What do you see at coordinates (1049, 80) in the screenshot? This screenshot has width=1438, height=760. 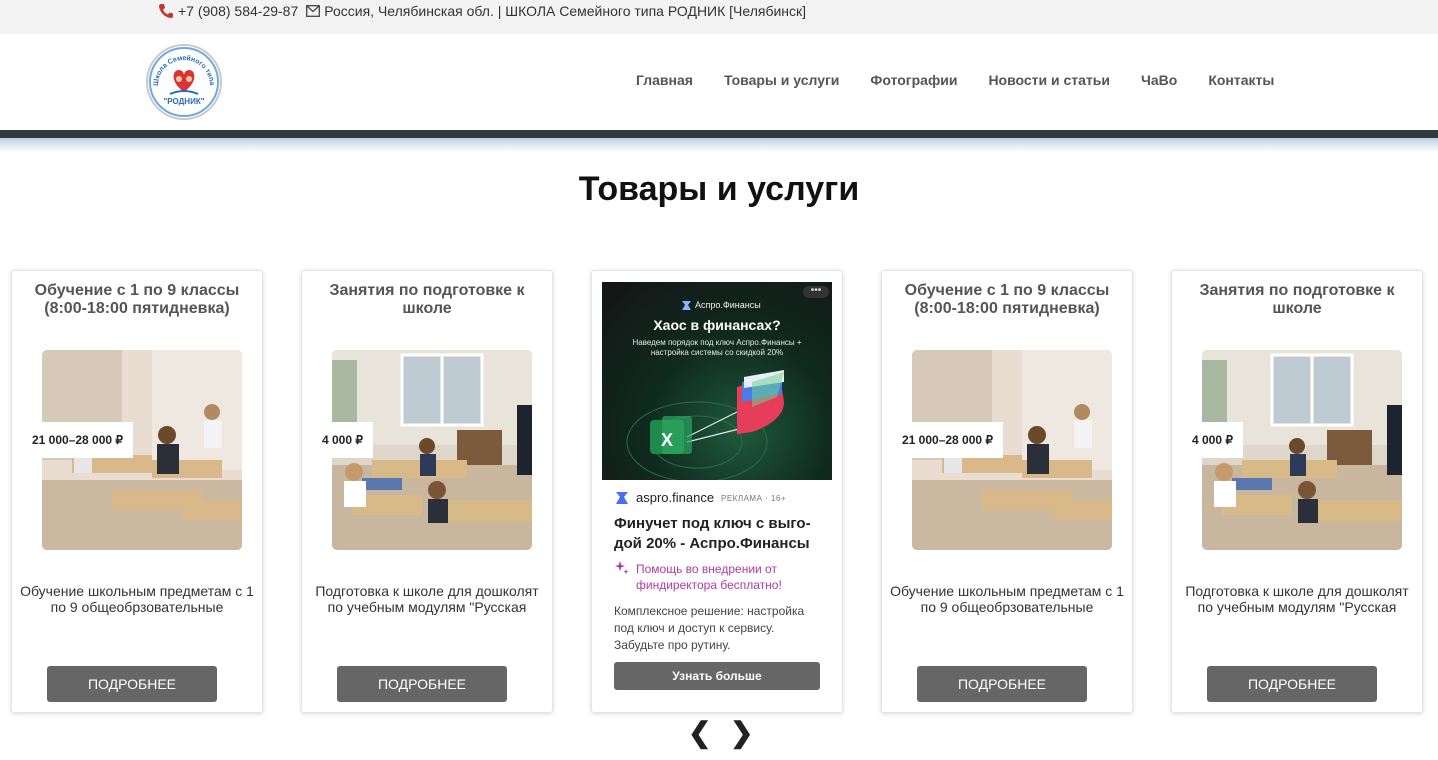 I see `nav-item-news: Новости и статьи` at bounding box center [1049, 80].